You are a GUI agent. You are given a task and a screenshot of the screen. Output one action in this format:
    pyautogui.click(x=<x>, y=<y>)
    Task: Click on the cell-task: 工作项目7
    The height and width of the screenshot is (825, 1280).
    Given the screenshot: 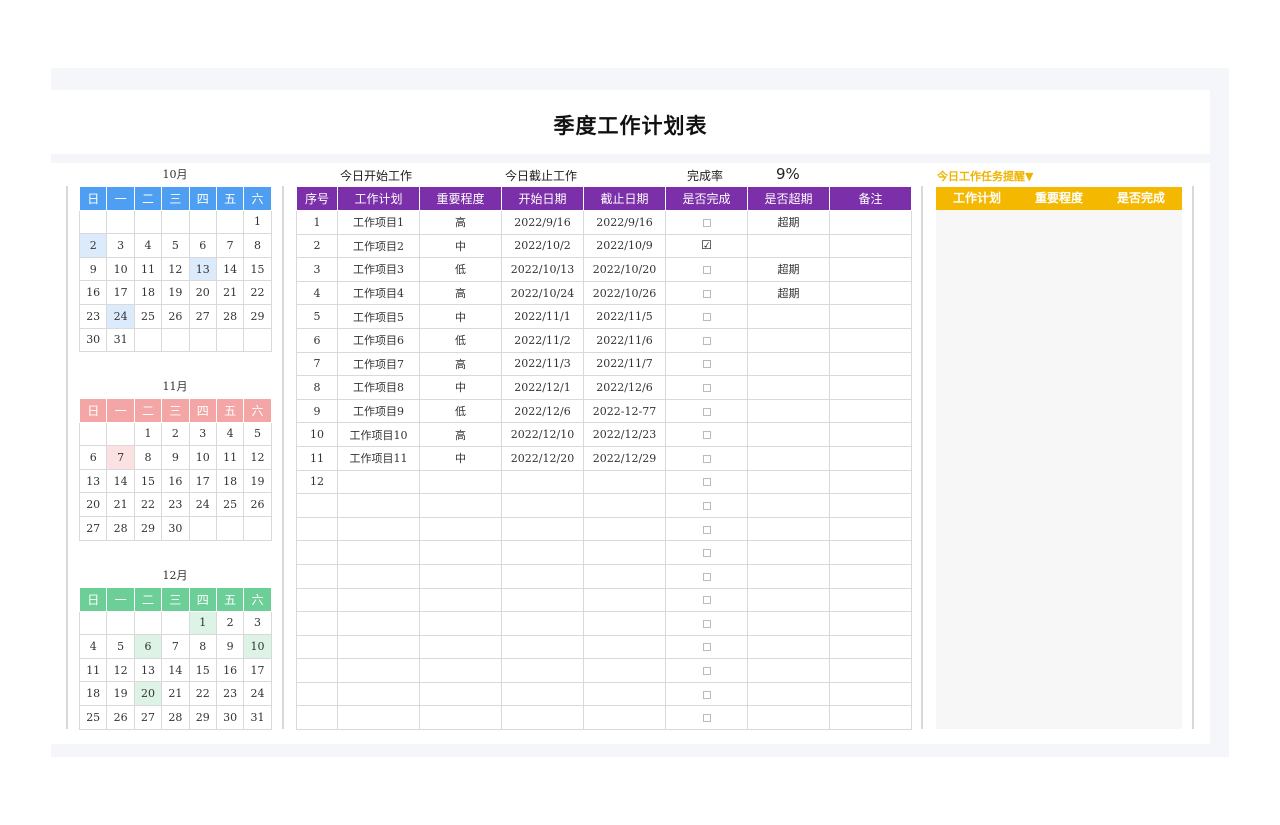 What is the action you would take?
    pyautogui.click(x=378, y=364)
    